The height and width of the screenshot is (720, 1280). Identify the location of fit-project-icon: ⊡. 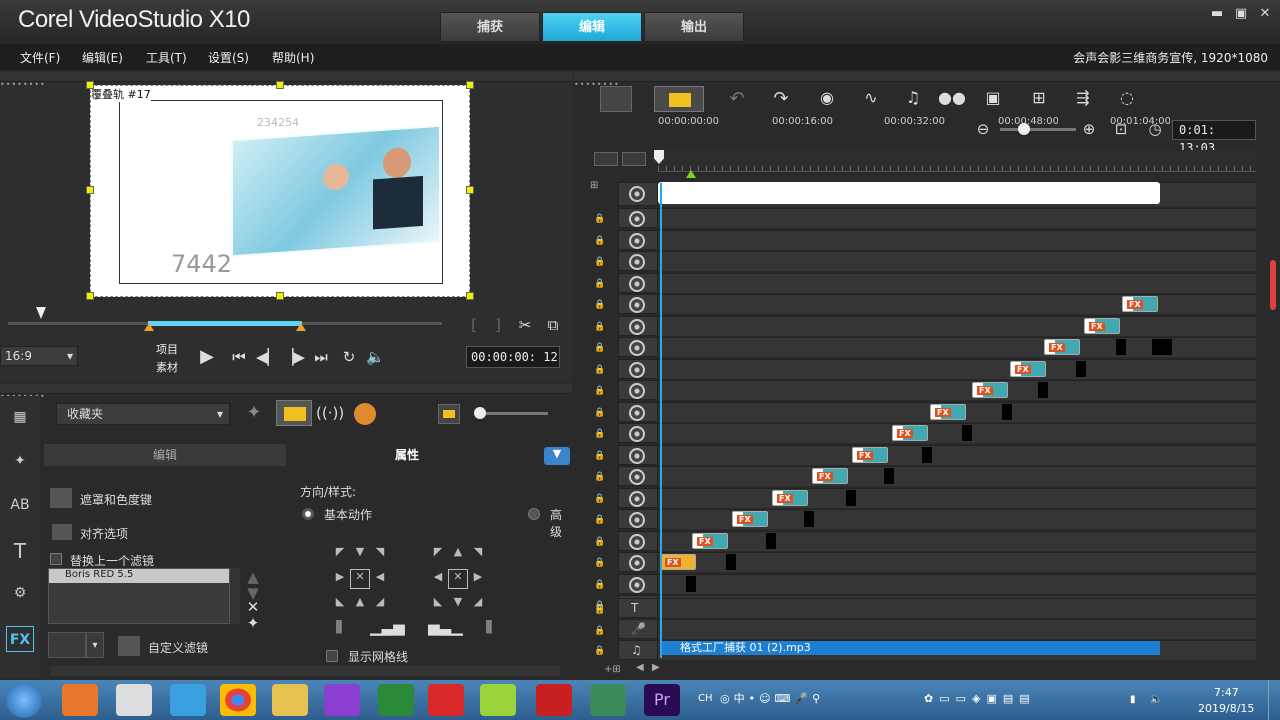
(1121, 129).